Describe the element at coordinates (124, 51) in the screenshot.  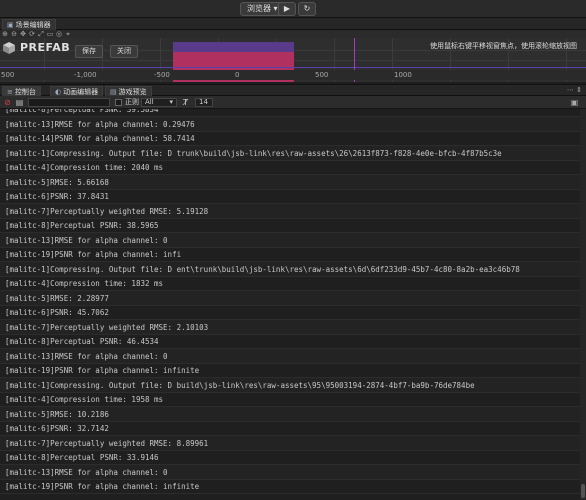
I see `close-button: 关闭` at that location.